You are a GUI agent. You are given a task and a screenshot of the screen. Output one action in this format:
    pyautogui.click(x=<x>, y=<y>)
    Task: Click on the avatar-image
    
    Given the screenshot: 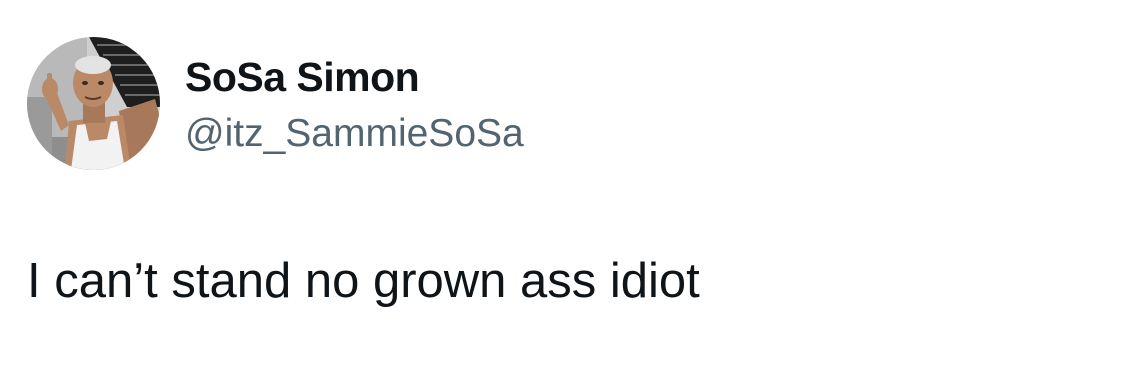 What is the action you would take?
    pyautogui.click(x=93, y=103)
    